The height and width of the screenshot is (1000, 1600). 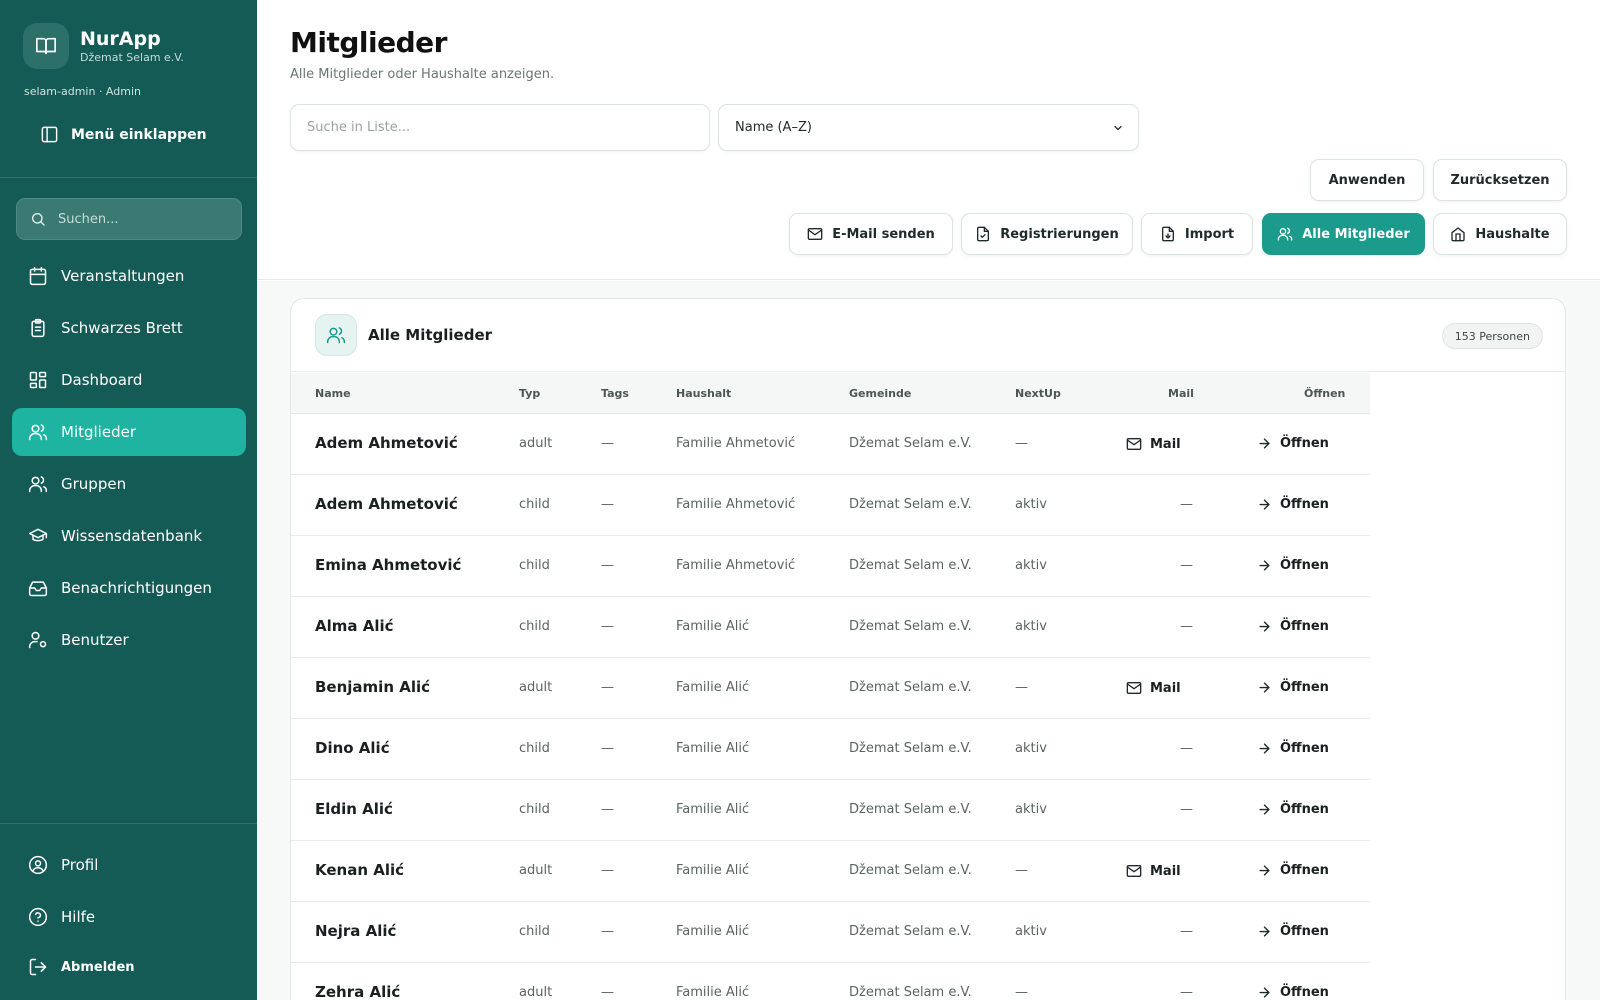 What do you see at coordinates (136, 588) in the screenshot?
I see `sidebar-item-label: Benachrichtigungen` at bounding box center [136, 588].